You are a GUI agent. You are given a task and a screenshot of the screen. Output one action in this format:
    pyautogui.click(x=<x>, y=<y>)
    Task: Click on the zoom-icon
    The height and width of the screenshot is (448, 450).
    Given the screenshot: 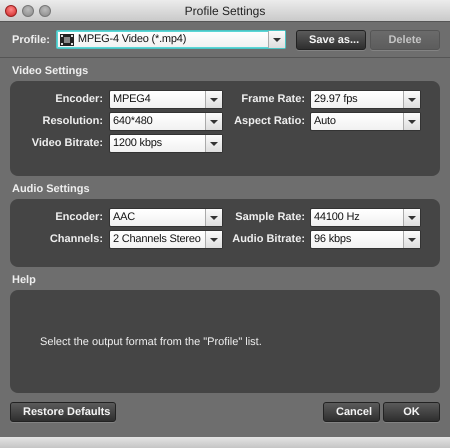 What is the action you would take?
    pyautogui.click(x=45, y=10)
    